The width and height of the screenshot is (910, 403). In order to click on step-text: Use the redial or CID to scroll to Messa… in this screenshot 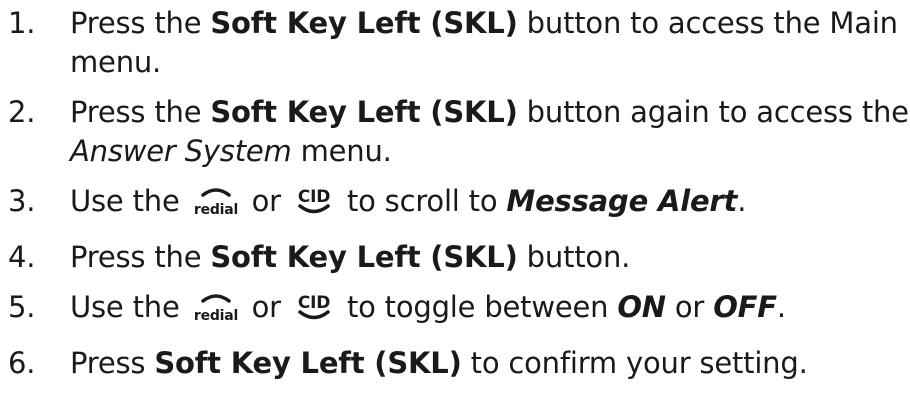, I will do `click(490, 204)`.